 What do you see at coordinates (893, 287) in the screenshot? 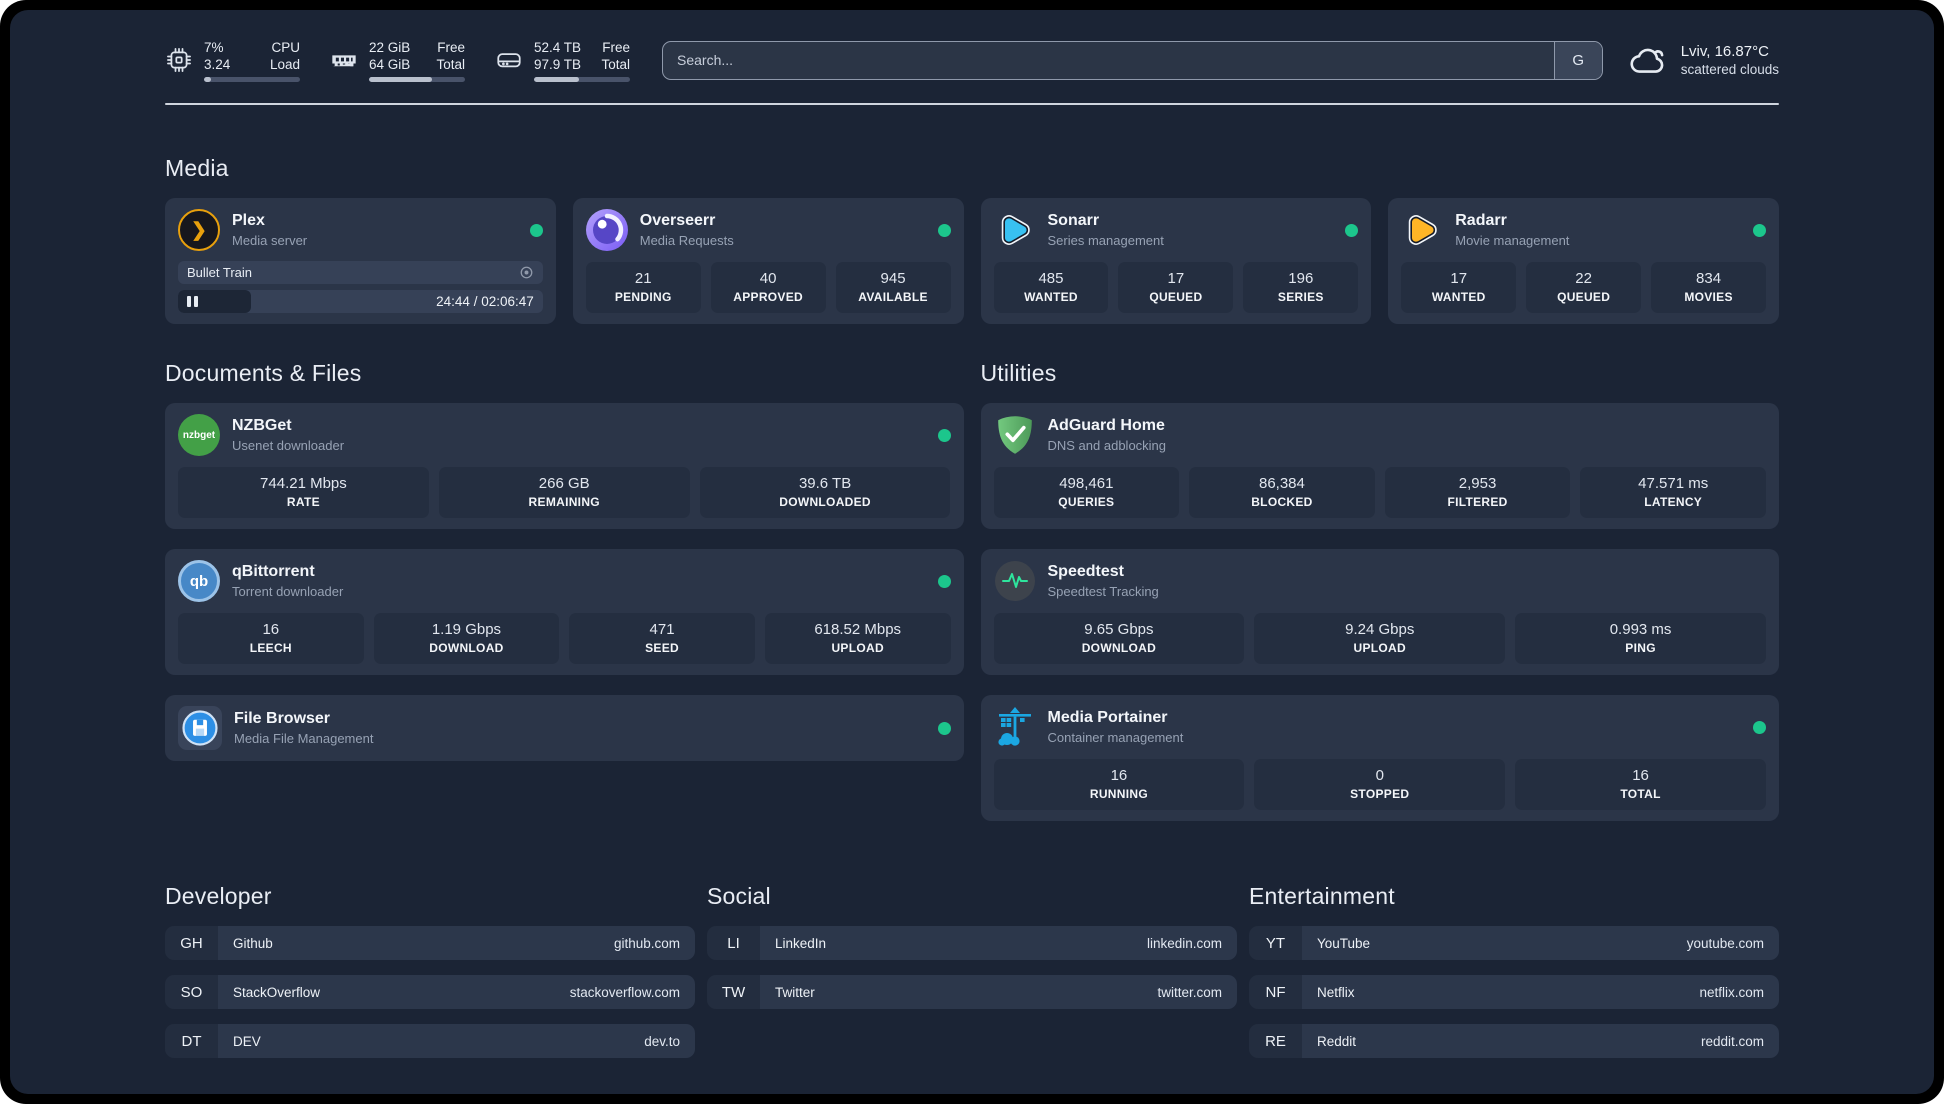
I see `stat-pill: 945 AVAILABLE` at bounding box center [893, 287].